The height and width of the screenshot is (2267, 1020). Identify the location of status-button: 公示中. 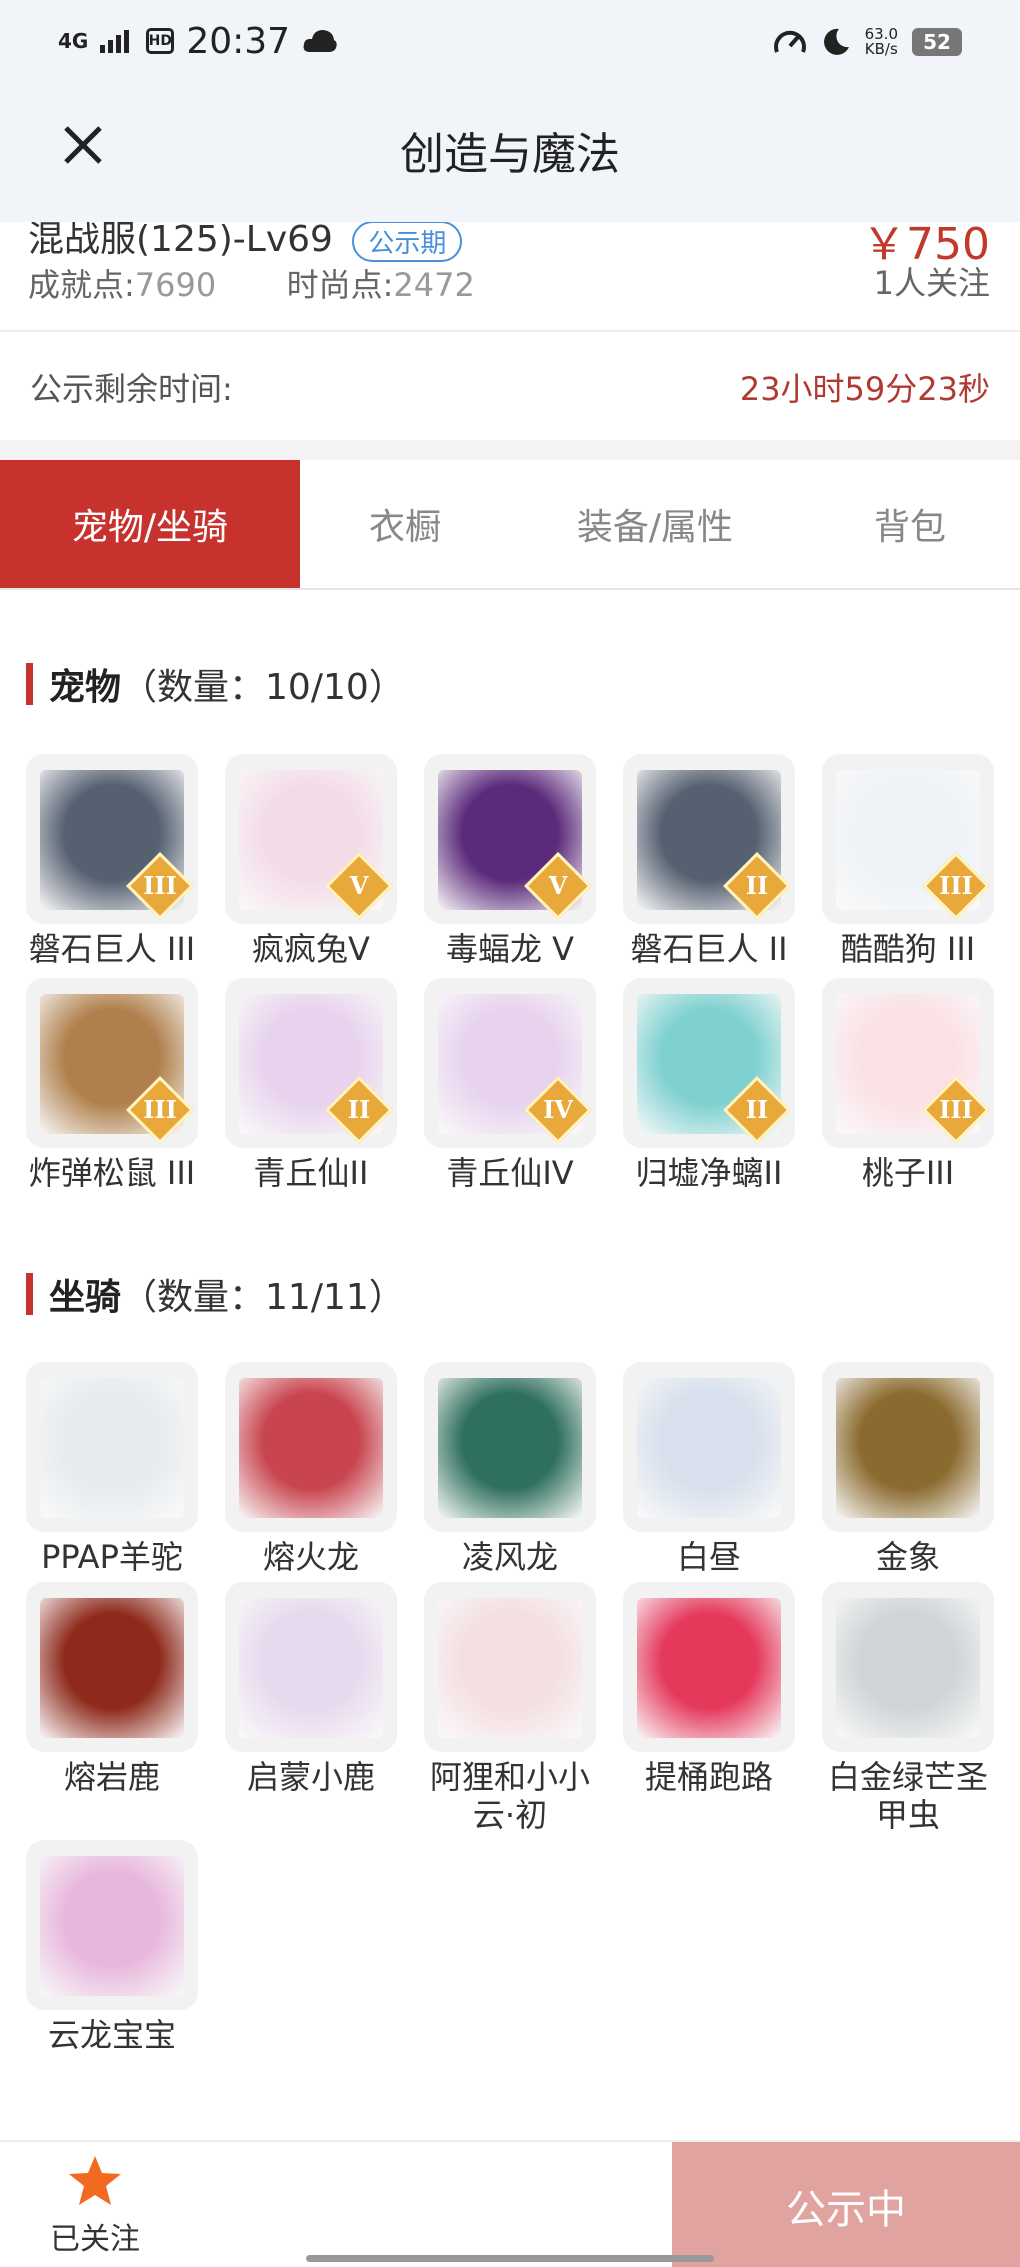
(846, 2204).